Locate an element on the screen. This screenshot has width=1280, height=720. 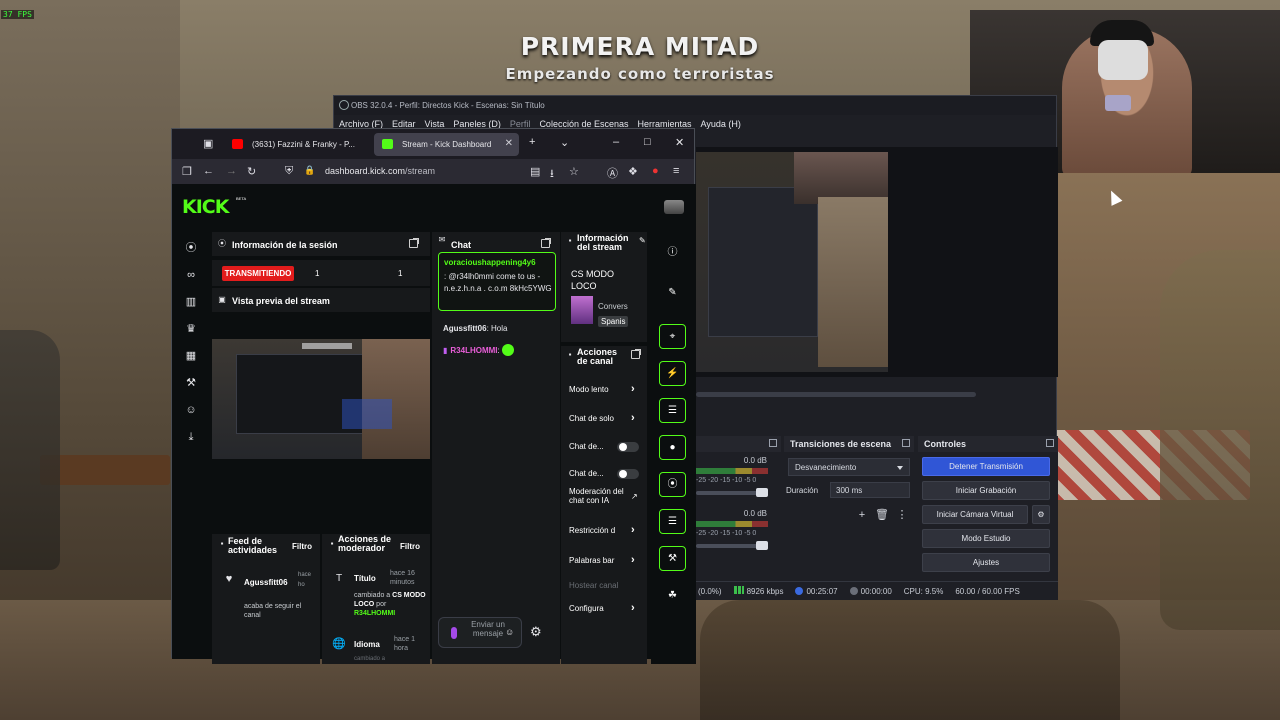
close-window-icon: ✕ is located at coordinates (679, 142).